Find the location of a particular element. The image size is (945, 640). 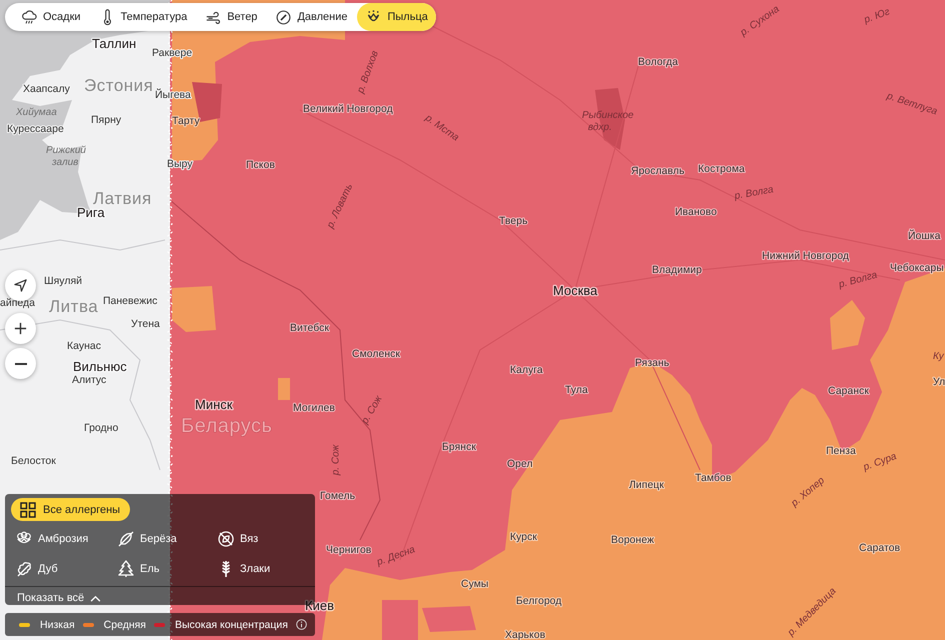

minus-icon is located at coordinates (20, 363).